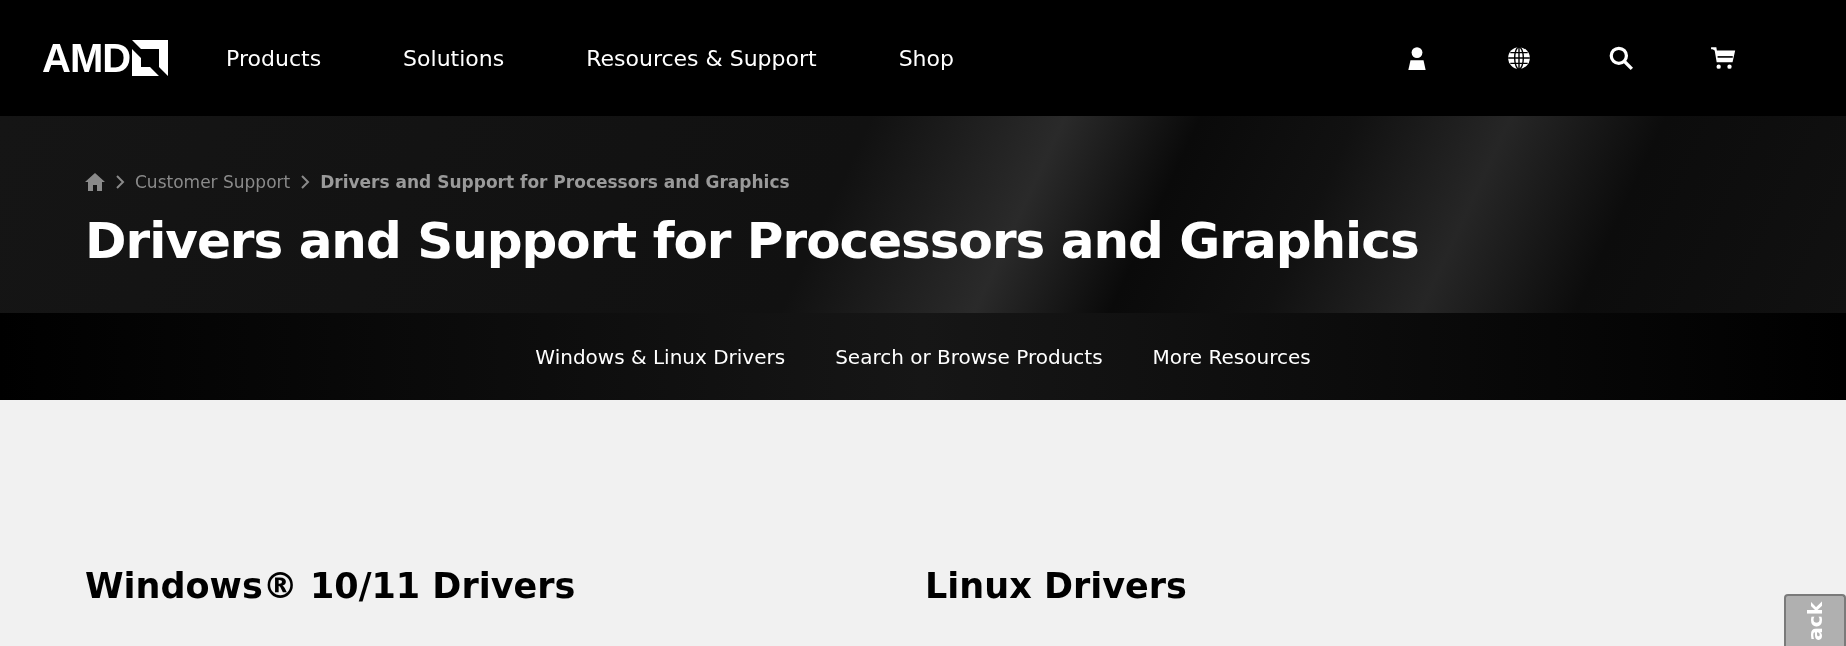 Image resolution: width=1846 pixels, height=646 pixels. I want to click on nav-link: Resources & Support, so click(701, 58).